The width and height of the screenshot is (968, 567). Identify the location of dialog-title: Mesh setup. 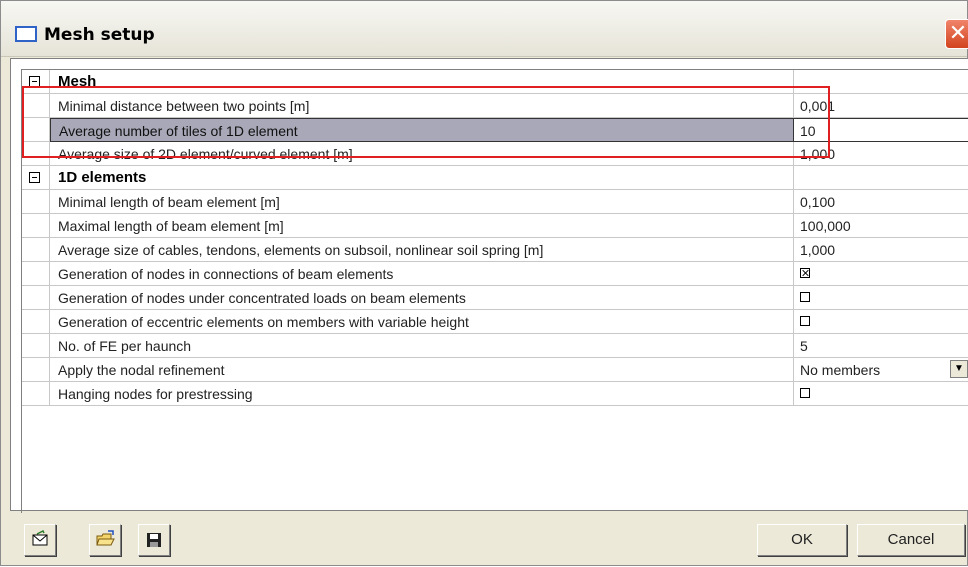
(99, 35).